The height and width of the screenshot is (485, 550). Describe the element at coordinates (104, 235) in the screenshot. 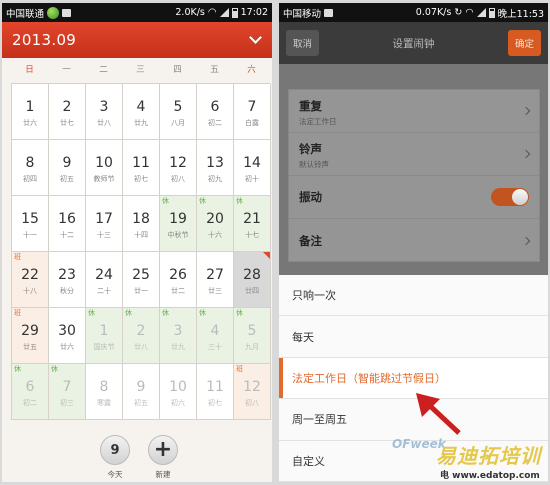

I see `lunar-label: 十三` at that location.